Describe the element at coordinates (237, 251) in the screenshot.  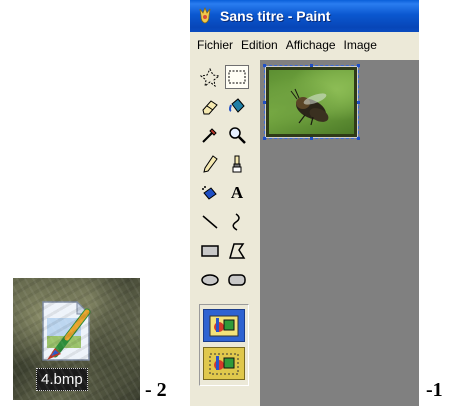
I see `polygon-icon` at that location.